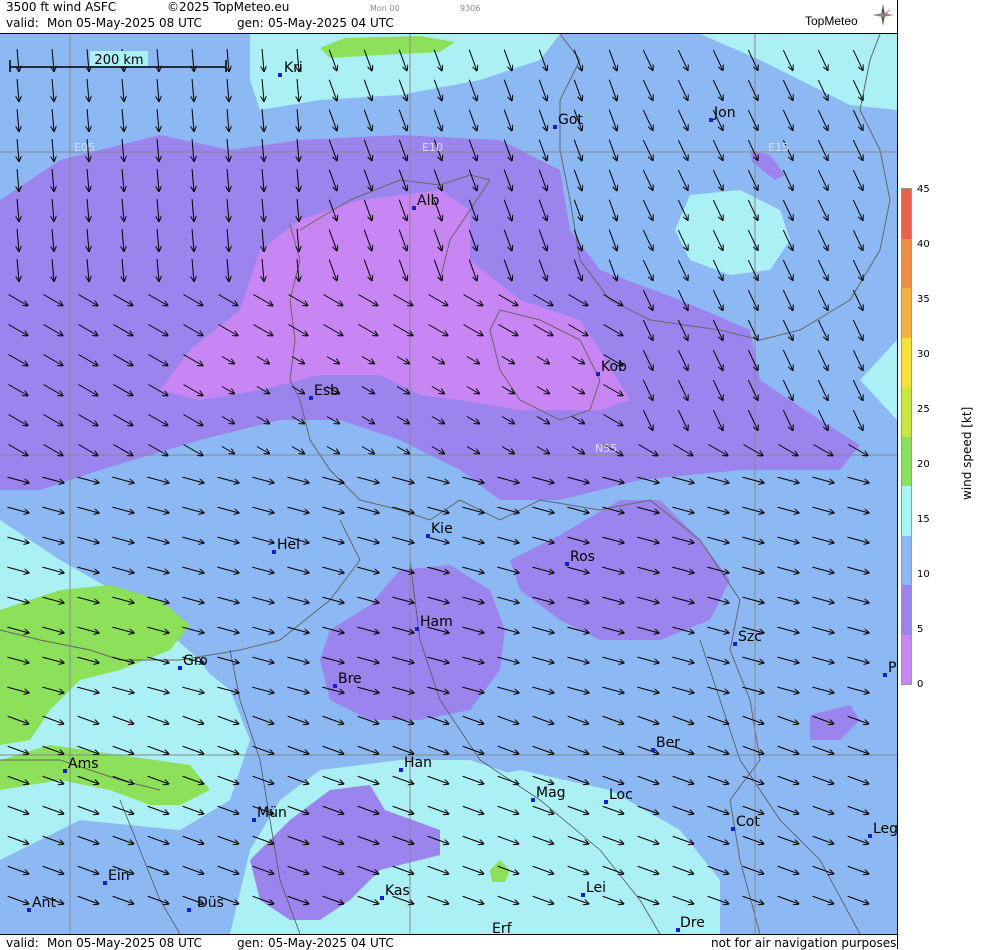  Describe the element at coordinates (923, 574) in the screenshot. I see `legend-tick-label: 10` at that location.